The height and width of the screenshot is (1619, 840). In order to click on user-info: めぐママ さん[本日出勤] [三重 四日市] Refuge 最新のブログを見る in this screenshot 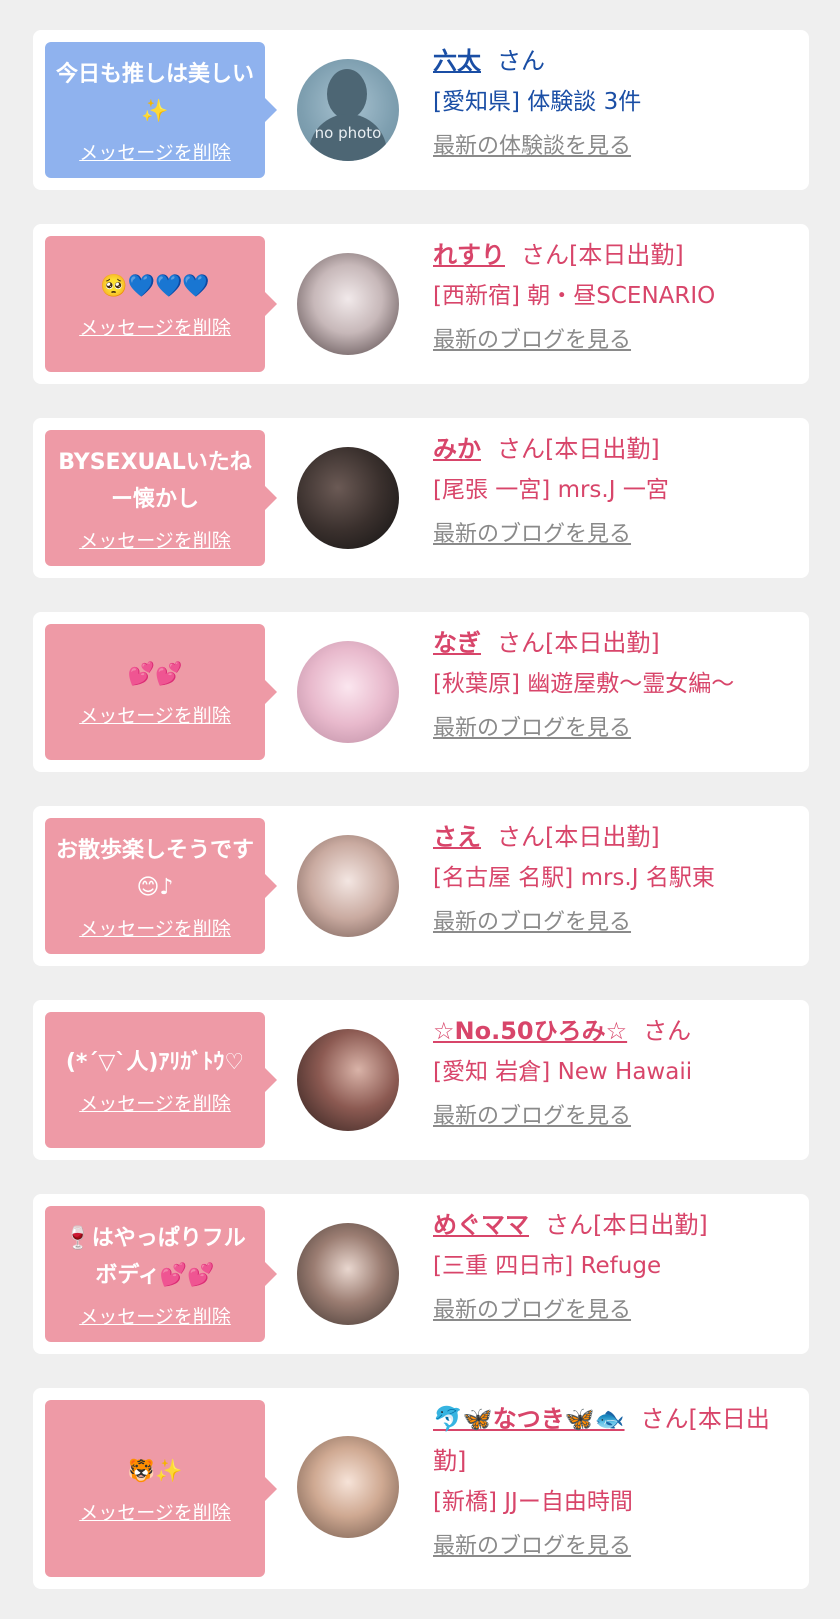, I will do `click(611, 1264)`.